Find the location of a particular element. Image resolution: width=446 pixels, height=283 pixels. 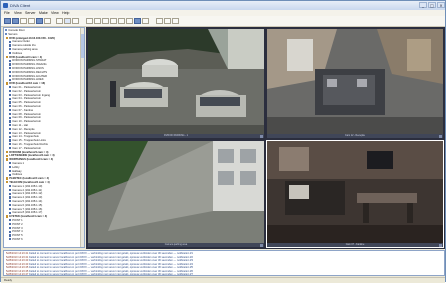

pane-2-close-icon is located at coordinates (440, 136).